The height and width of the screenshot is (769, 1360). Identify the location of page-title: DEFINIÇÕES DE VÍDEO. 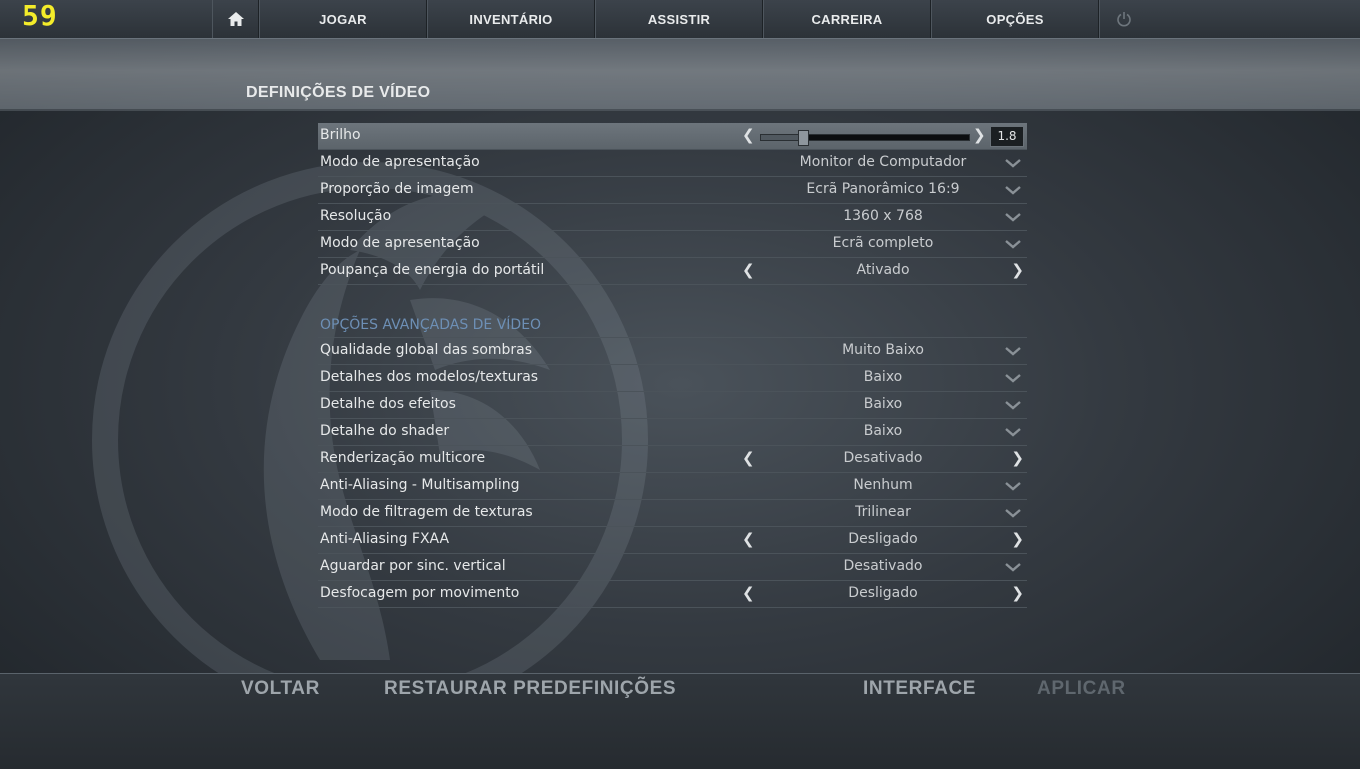
(338, 92).